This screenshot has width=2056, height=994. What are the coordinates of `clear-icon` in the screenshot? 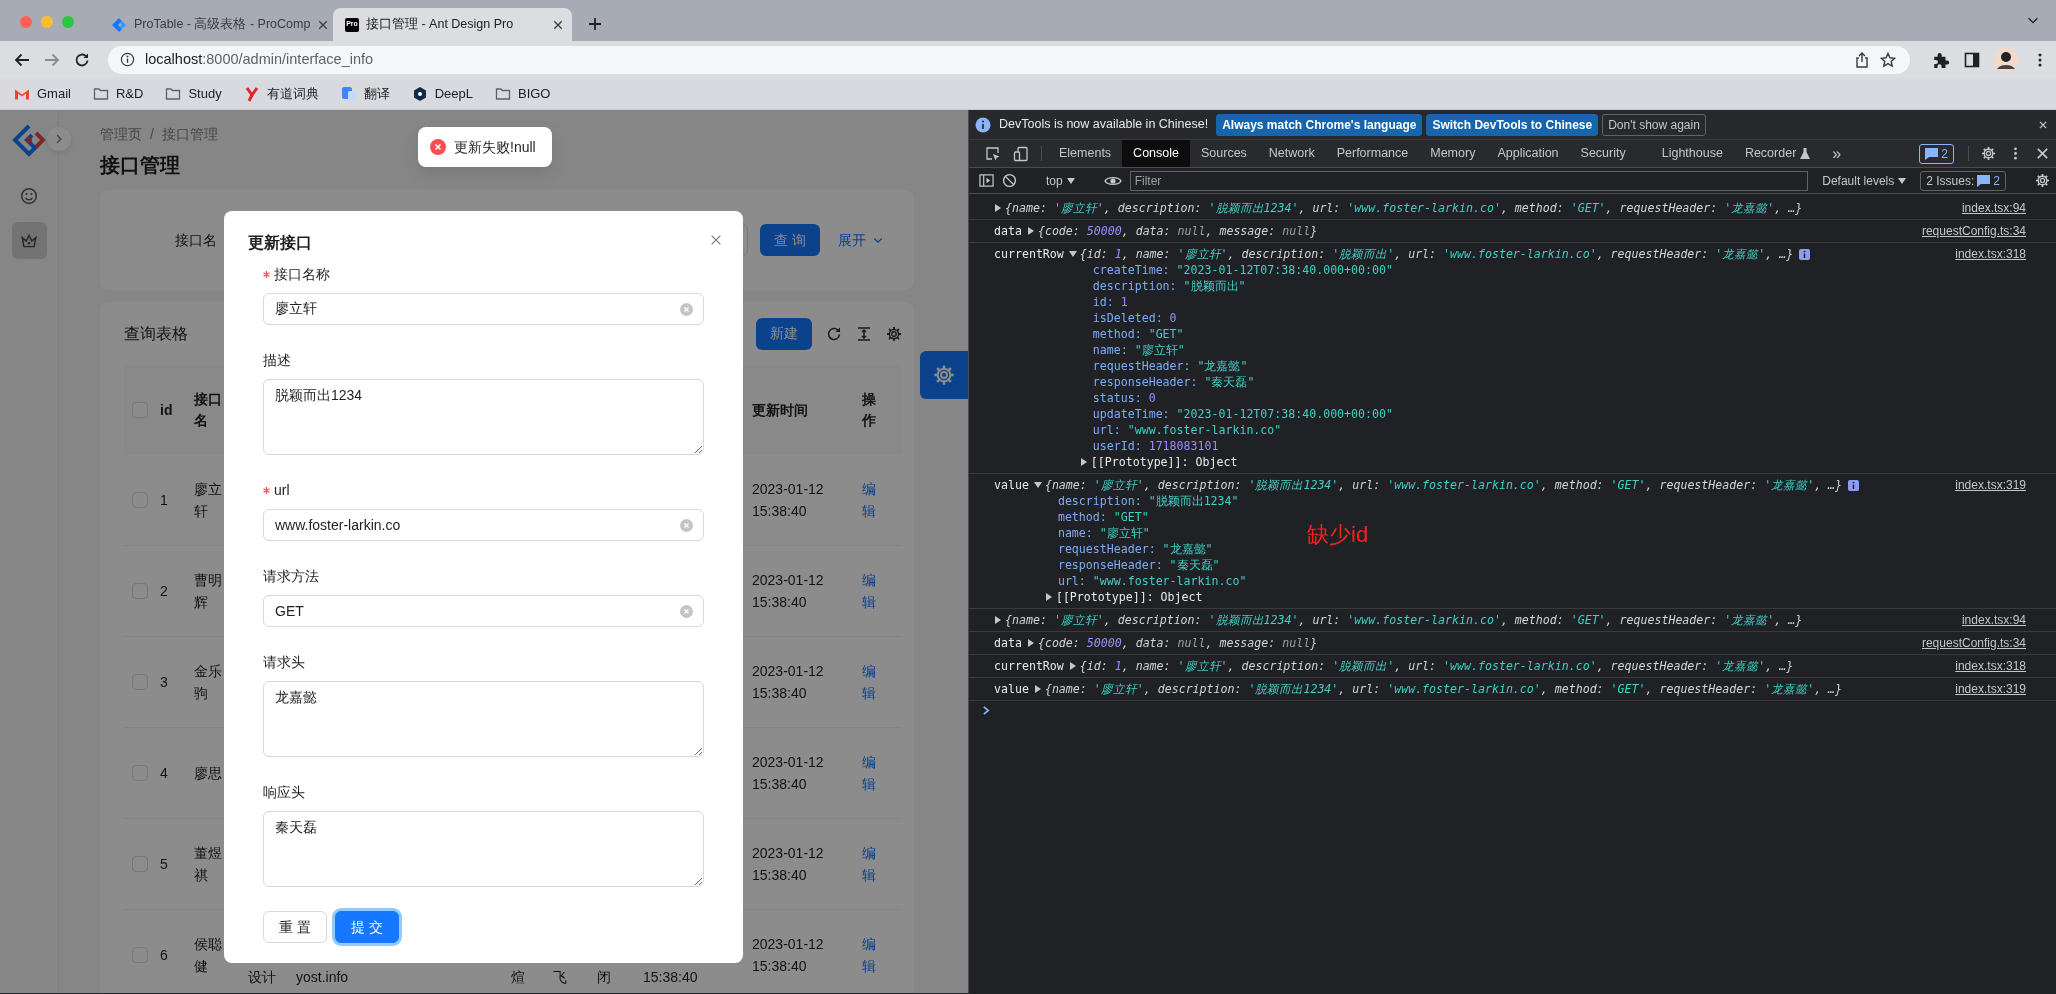 It's located at (1009, 180).